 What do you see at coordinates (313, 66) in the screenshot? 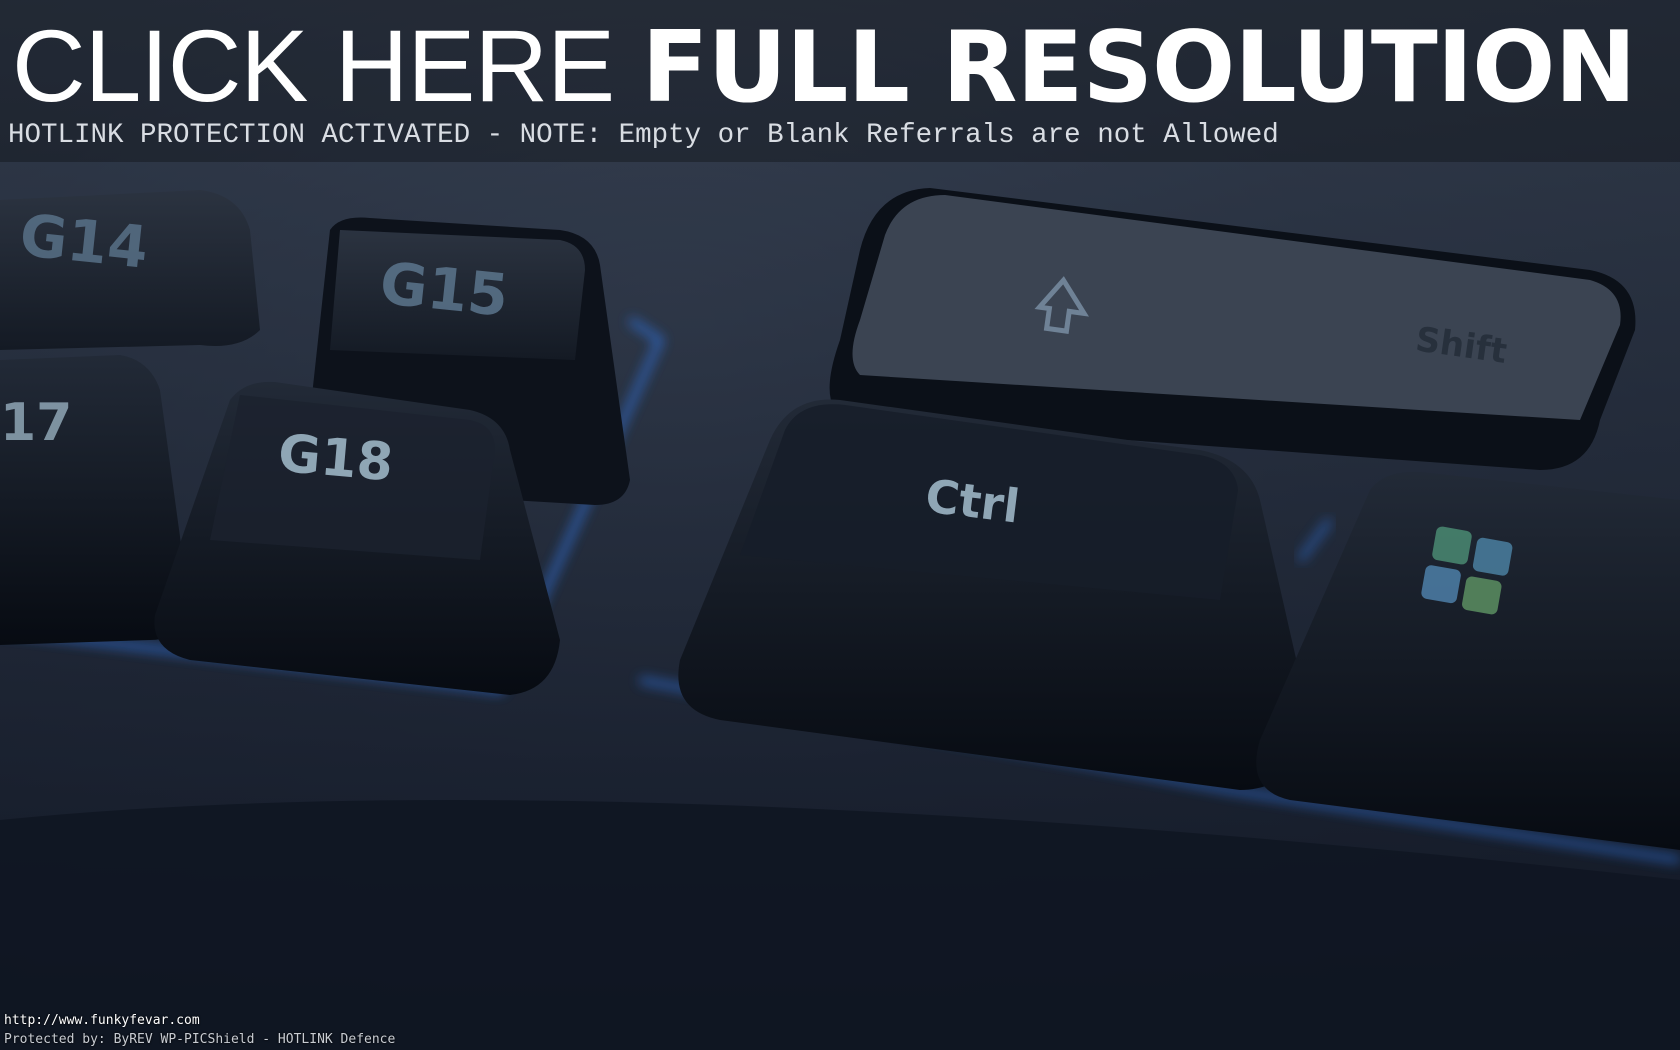
I see `headline-click-here: CLICK HERE` at bounding box center [313, 66].